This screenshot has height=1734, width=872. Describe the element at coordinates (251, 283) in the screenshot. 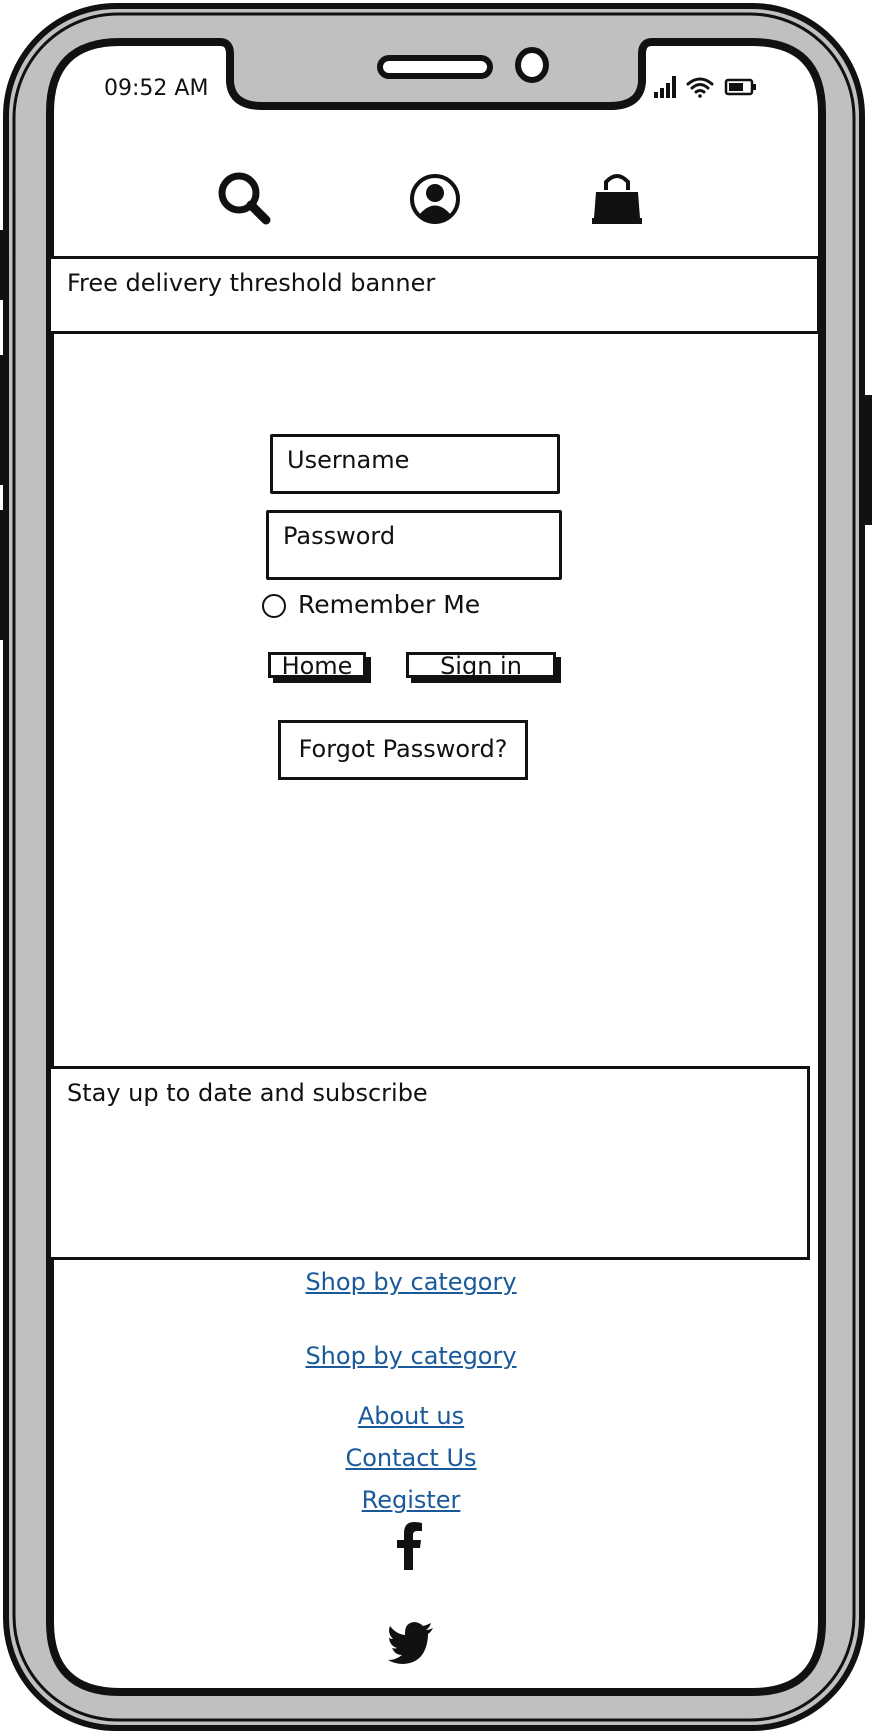

I see `banner-text: Free delivery threshold banner` at that location.